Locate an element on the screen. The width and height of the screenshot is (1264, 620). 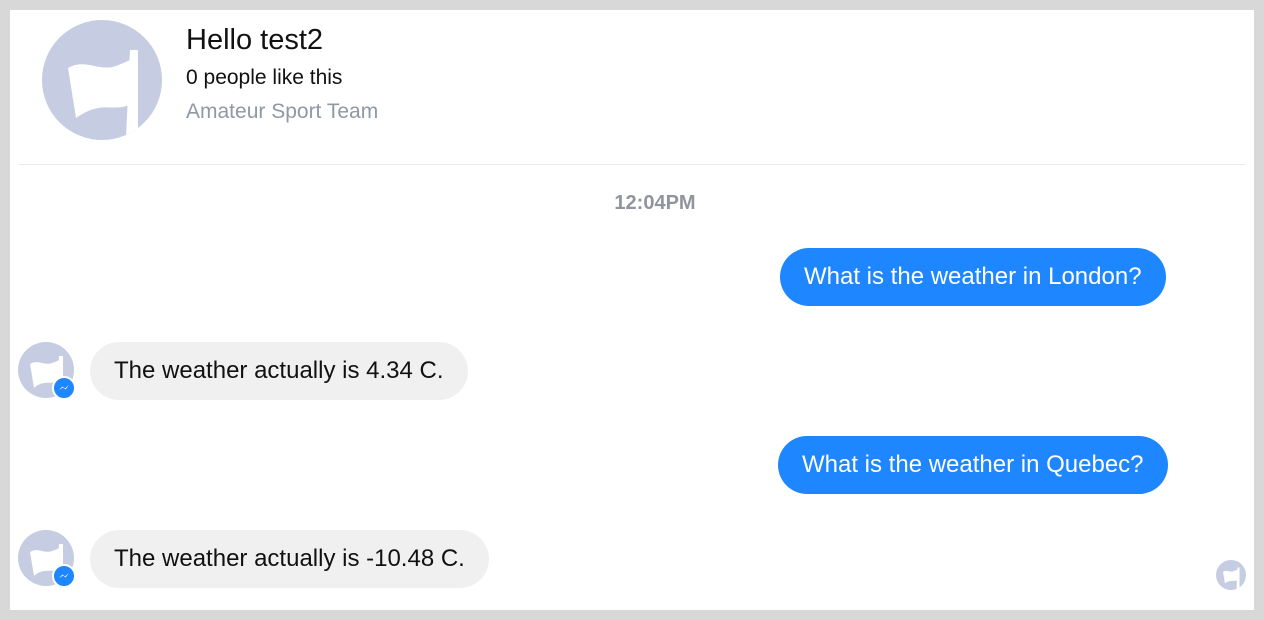
page-likes-count: 0 people like this is located at coordinates (264, 77).